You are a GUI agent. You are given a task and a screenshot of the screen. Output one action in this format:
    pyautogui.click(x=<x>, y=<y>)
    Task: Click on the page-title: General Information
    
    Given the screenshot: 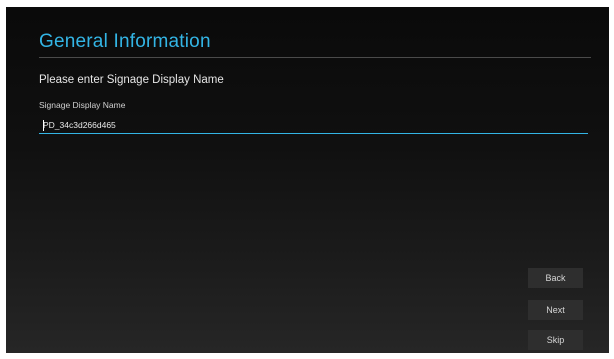 What is the action you would take?
    pyautogui.click(x=125, y=41)
    